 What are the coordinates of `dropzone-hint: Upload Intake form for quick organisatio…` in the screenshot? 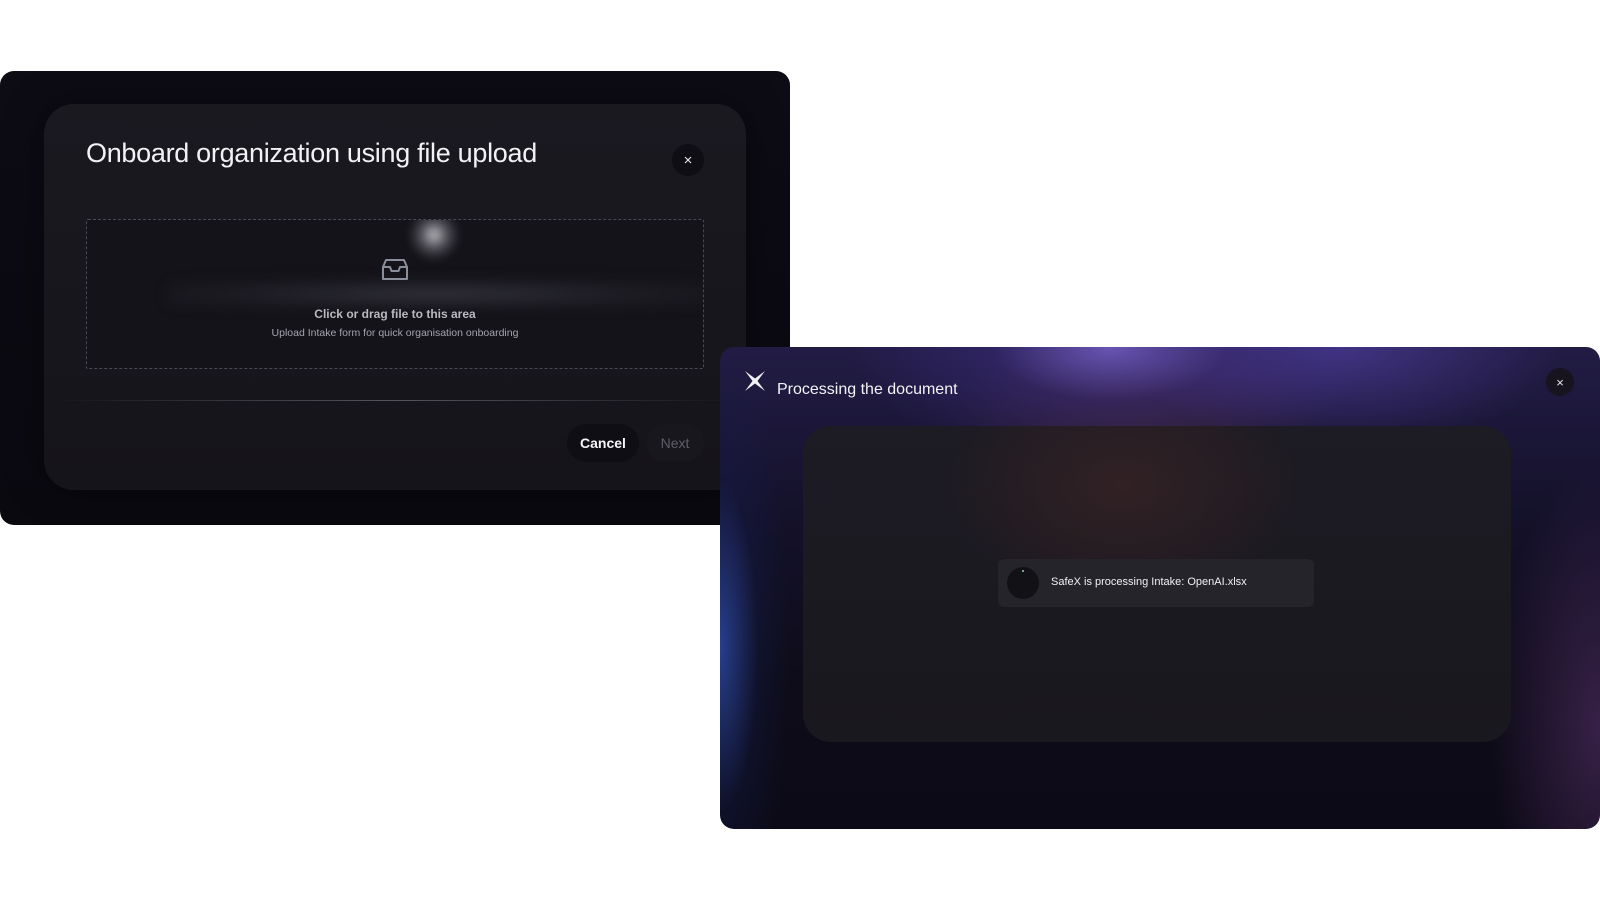 It's located at (395, 333).